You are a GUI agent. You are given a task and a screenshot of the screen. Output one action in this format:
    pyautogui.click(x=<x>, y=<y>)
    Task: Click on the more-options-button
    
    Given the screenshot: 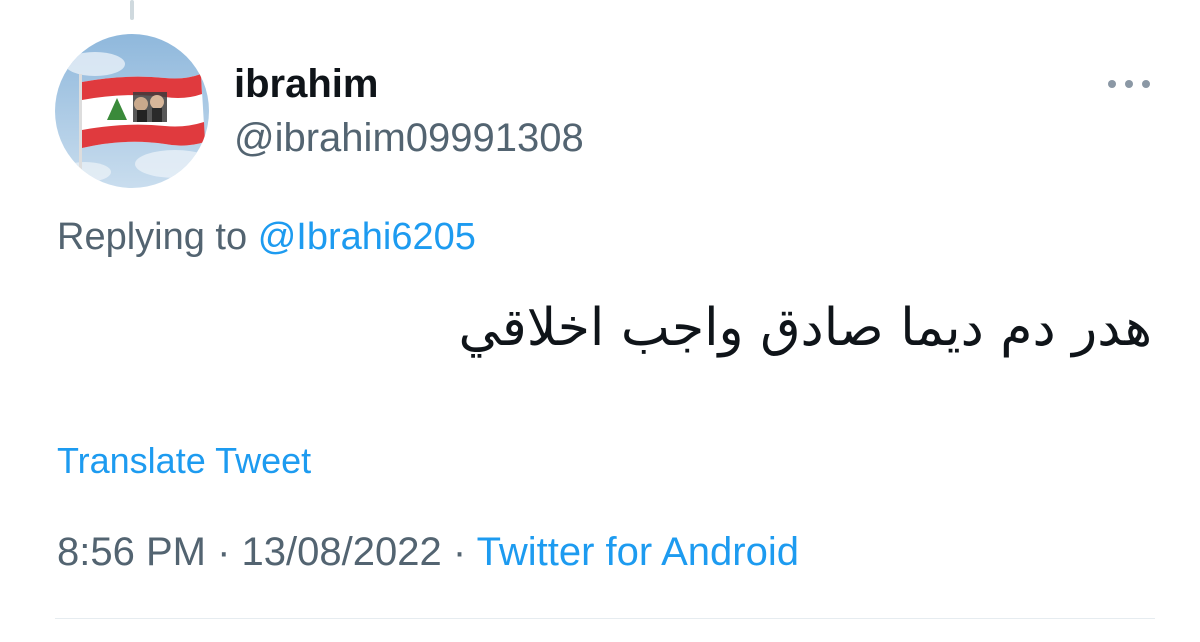 What is the action you would take?
    pyautogui.click(x=1129, y=84)
    